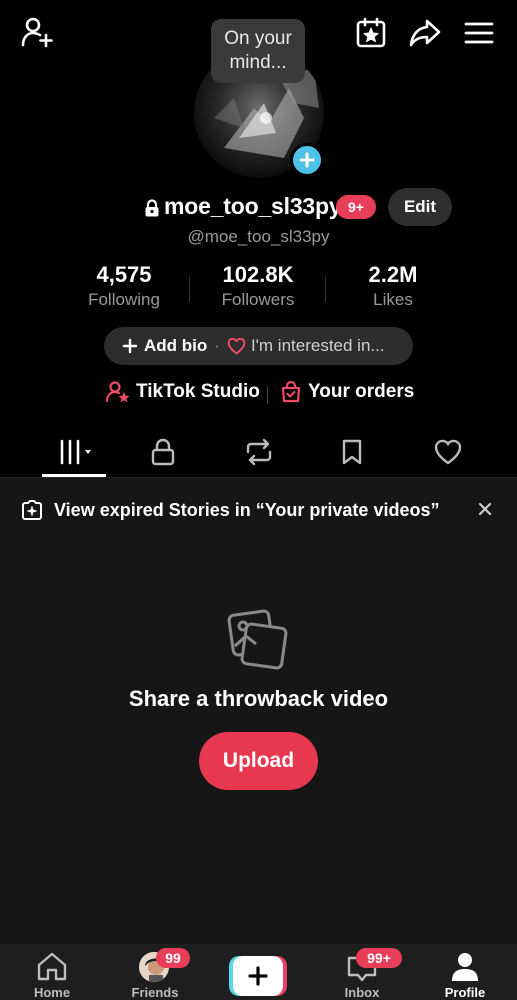 This screenshot has height=1000, width=517. Describe the element at coordinates (173, 958) in the screenshot. I see `friends-badge: 99` at that location.